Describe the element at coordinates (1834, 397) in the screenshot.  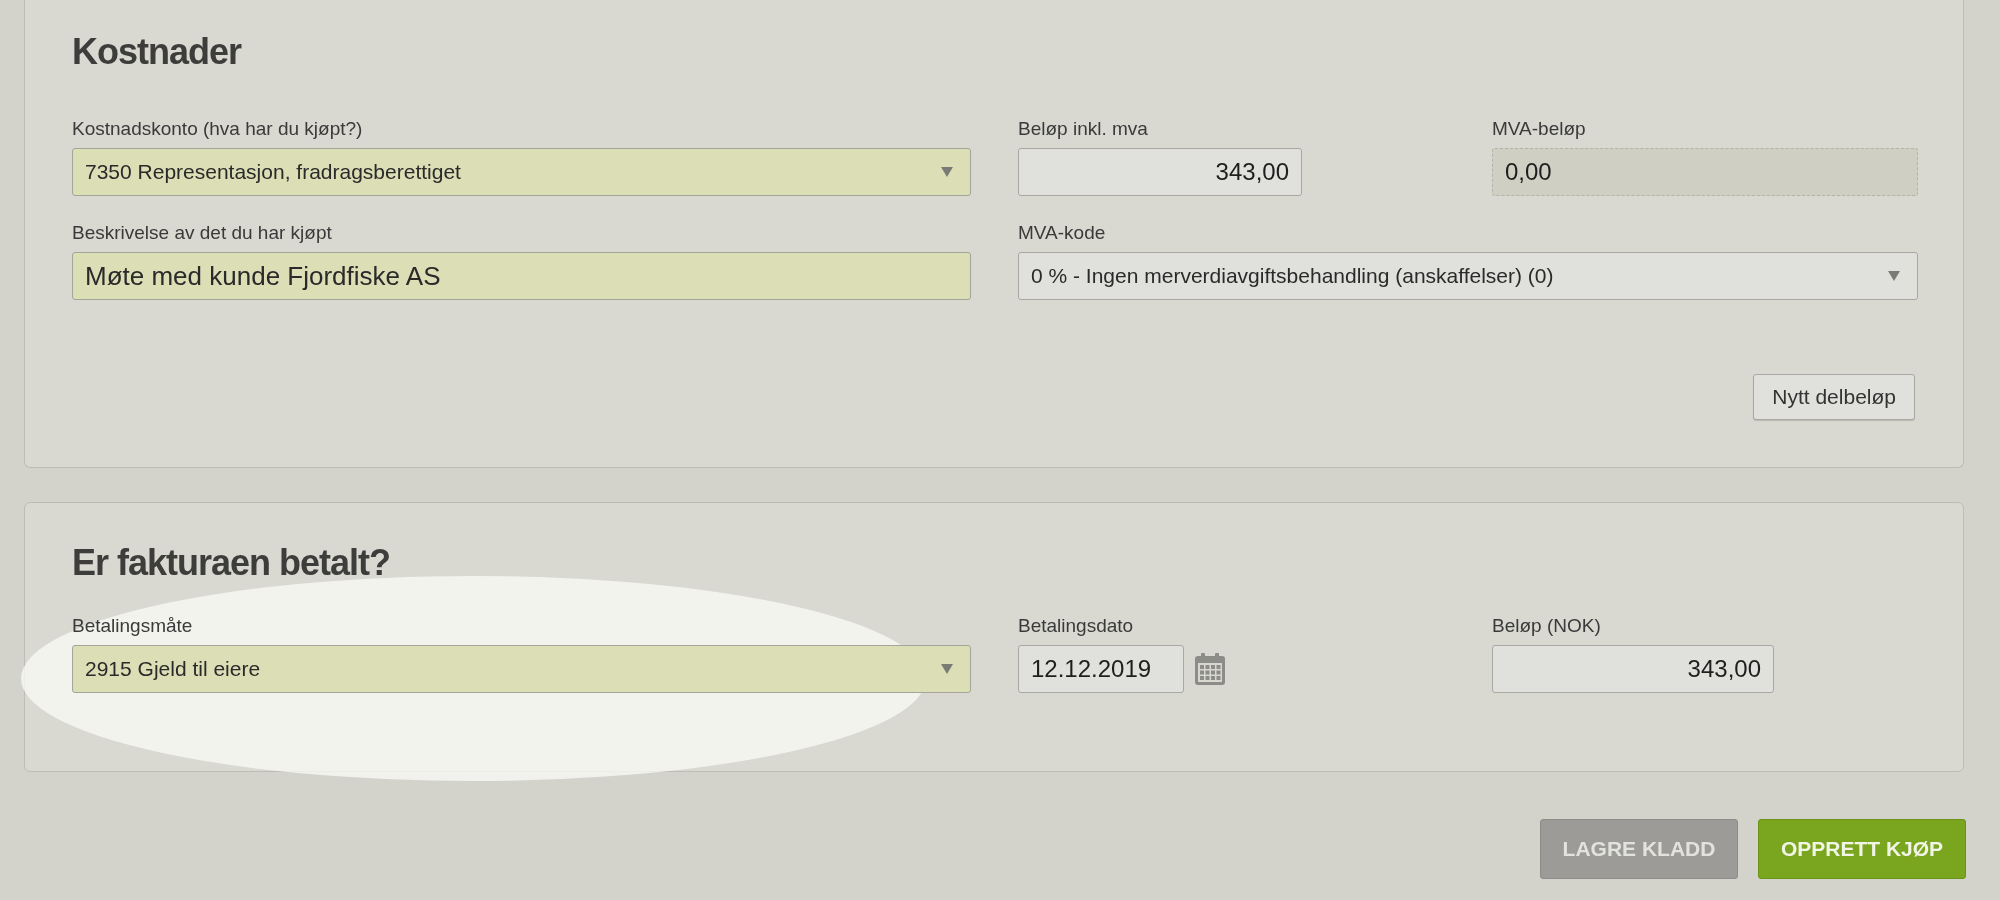
I see `new-partial-amount-button: Nytt delbeløp` at that location.